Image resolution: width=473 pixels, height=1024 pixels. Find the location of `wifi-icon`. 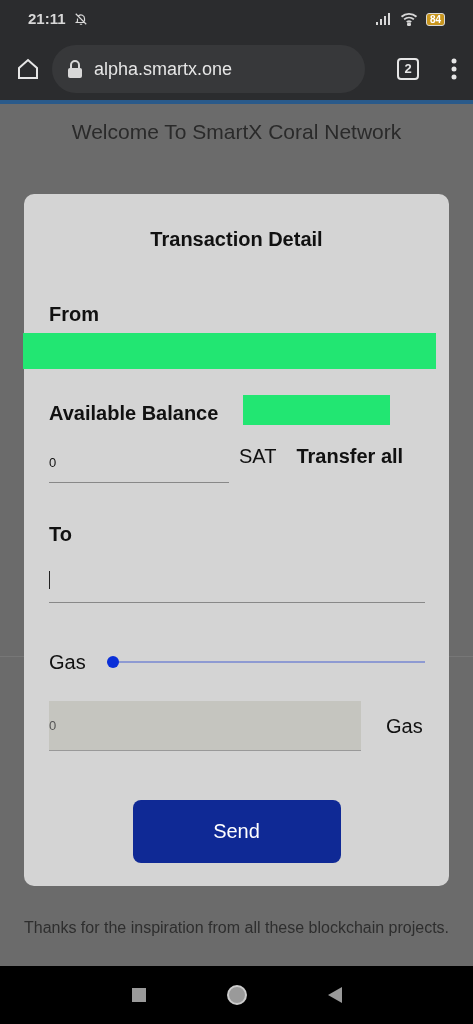

wifi-icon is located at coordinates (408, 19).